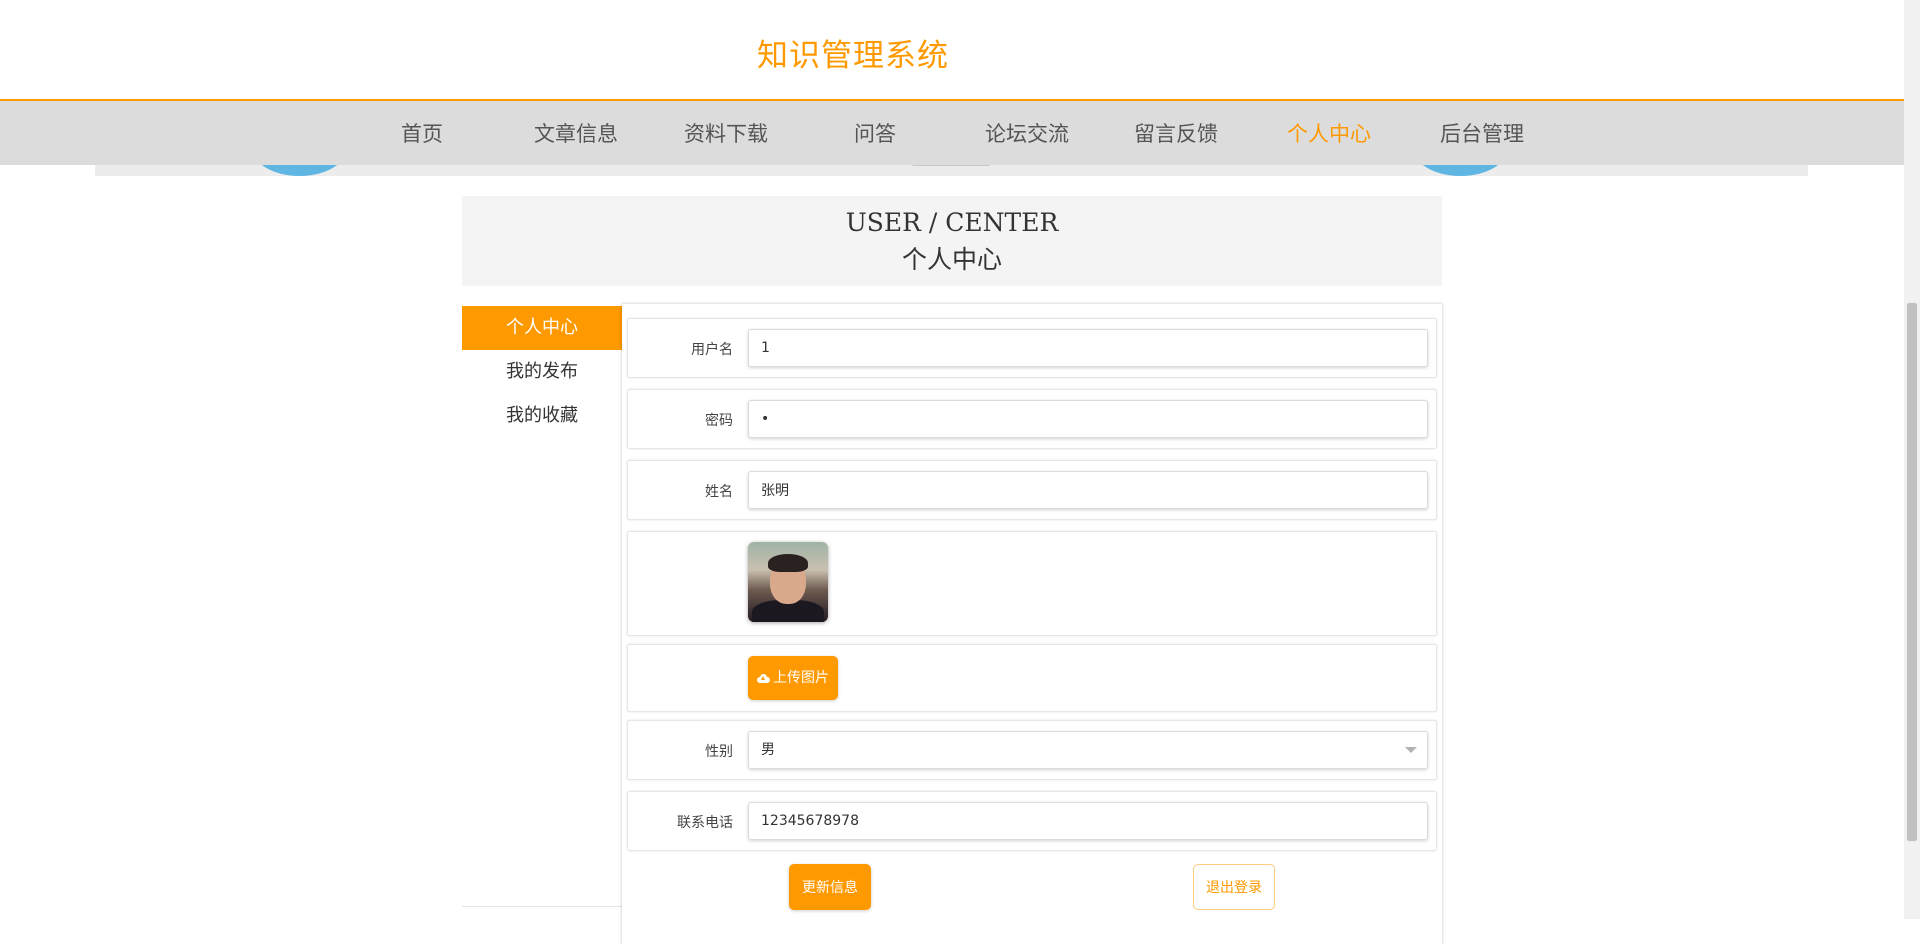 The width and height of the screenshot is (1920, 944). I want to click on name-input, so click(1088, 490).